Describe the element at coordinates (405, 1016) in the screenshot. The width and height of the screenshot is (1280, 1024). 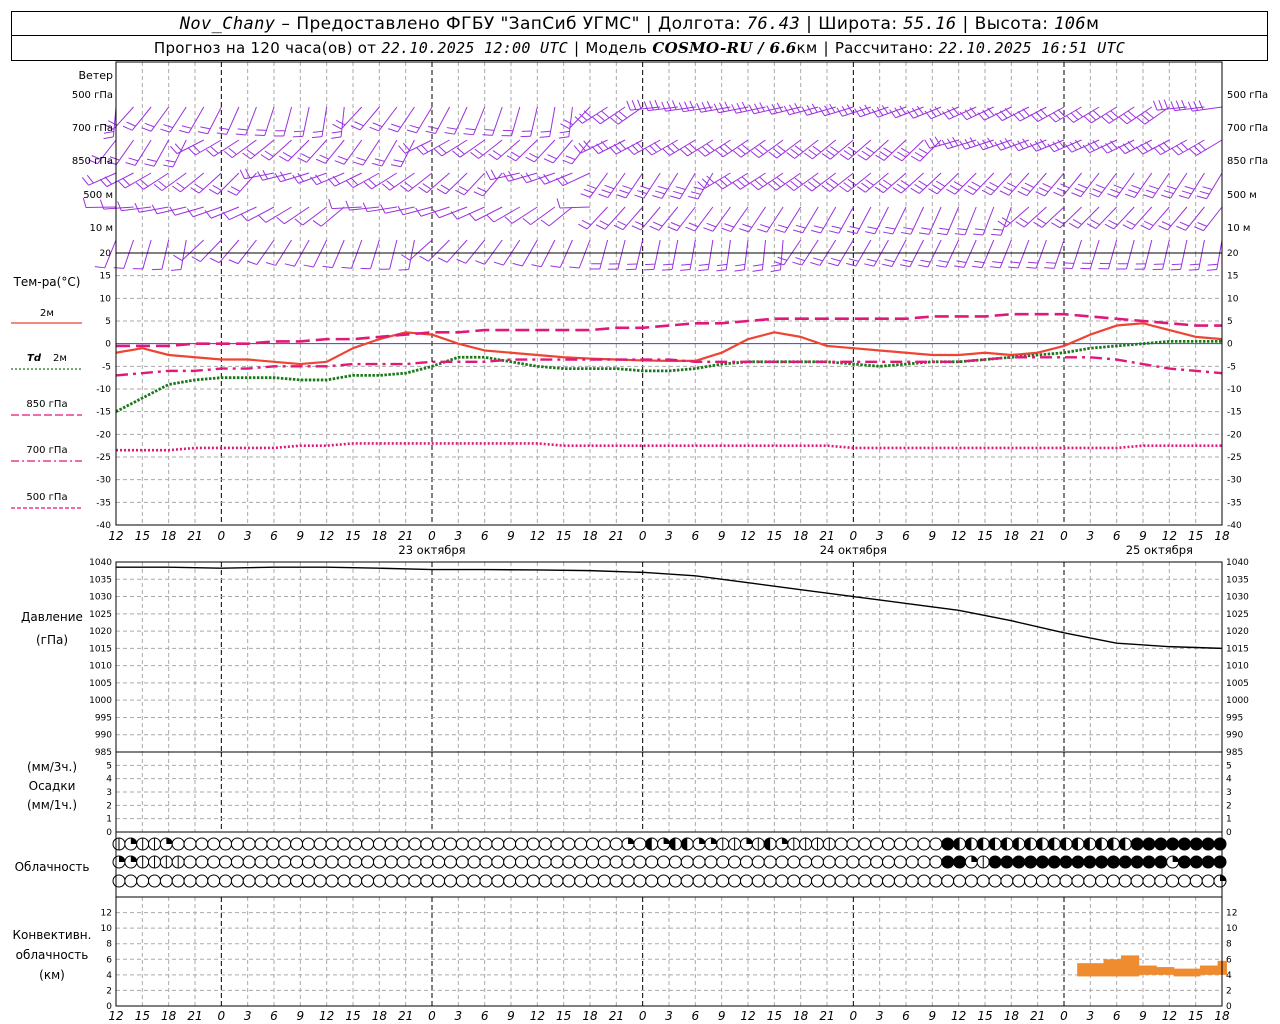
I see `time-bottom-tick: 21` at that location.